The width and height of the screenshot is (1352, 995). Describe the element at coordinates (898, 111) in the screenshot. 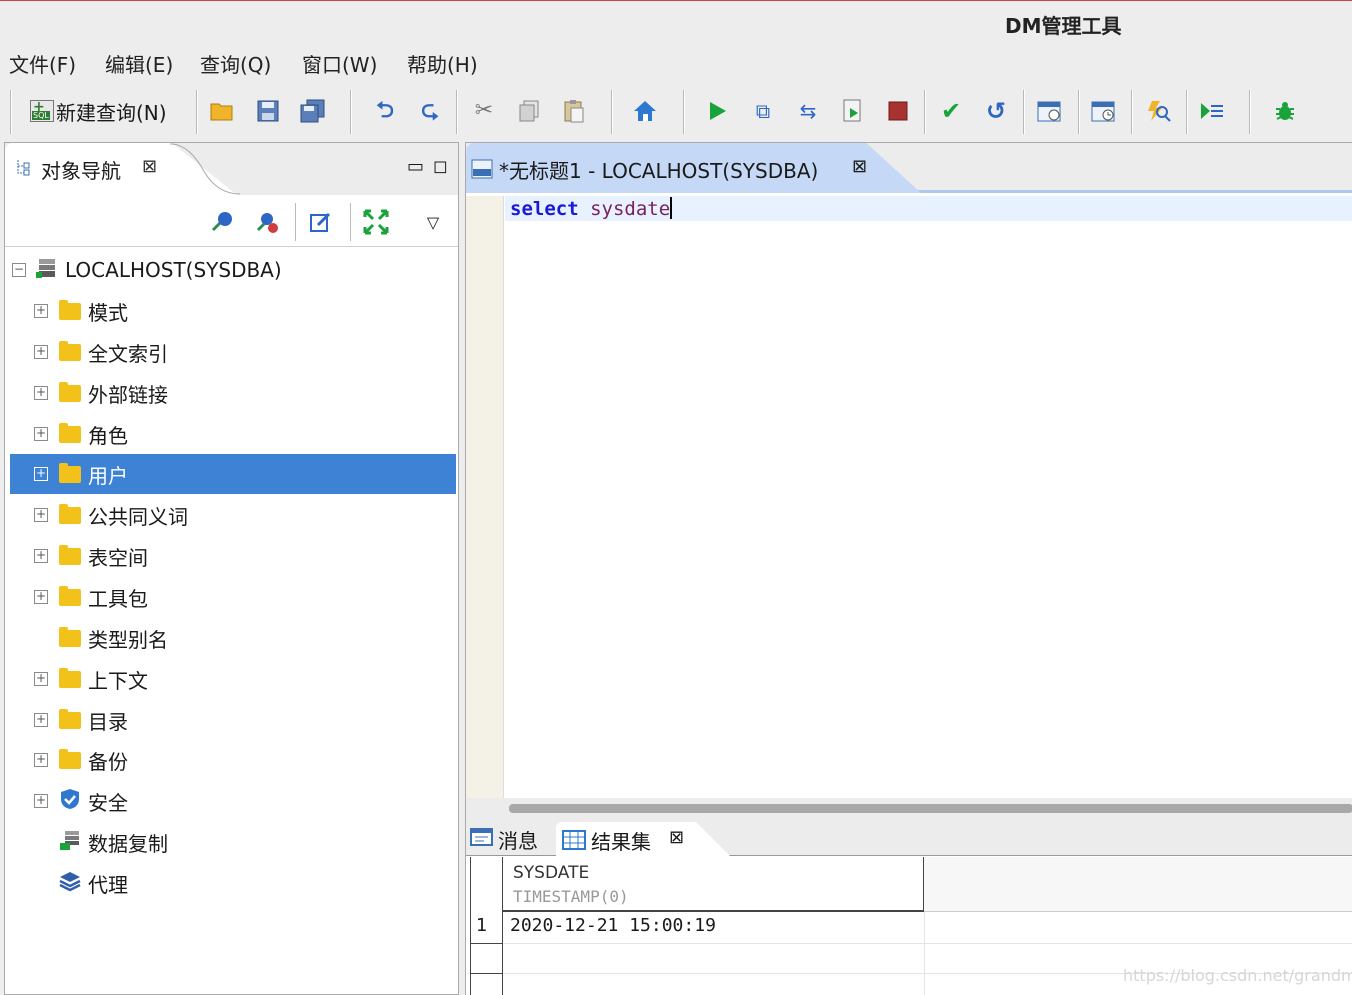

I see `stop-icon` at that location.